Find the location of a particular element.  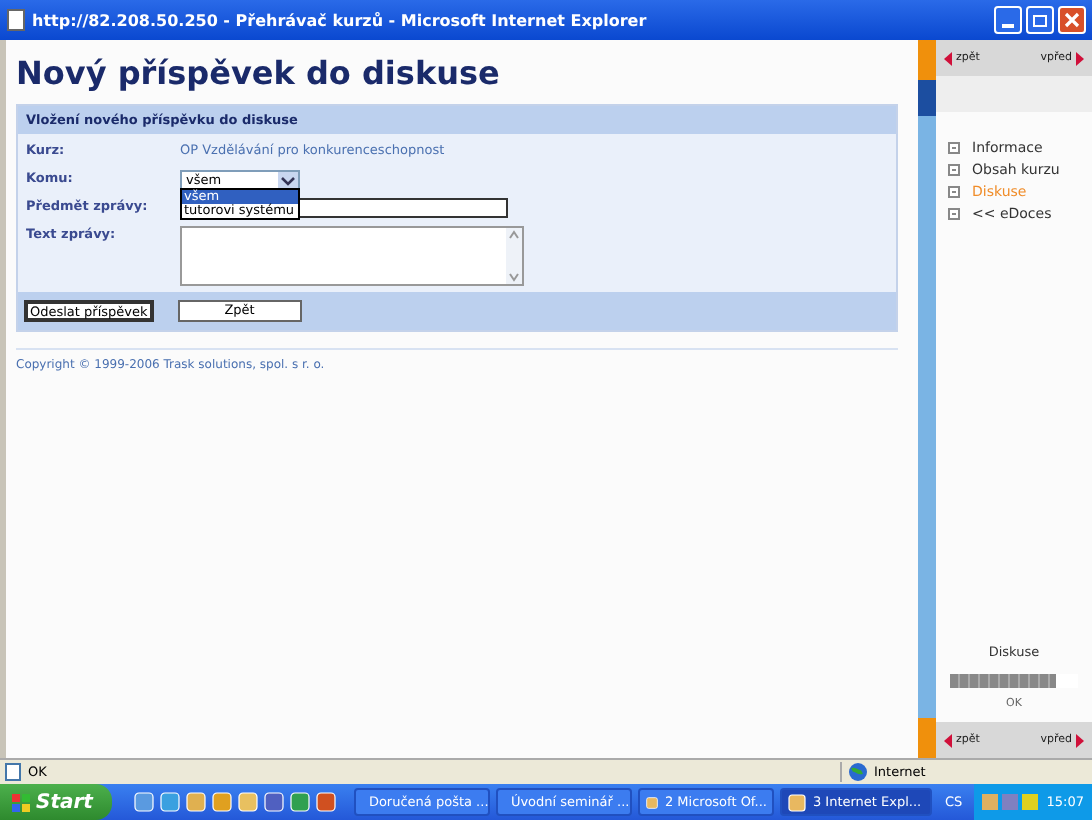

minimize-button is located at coordinates (1008, 20).